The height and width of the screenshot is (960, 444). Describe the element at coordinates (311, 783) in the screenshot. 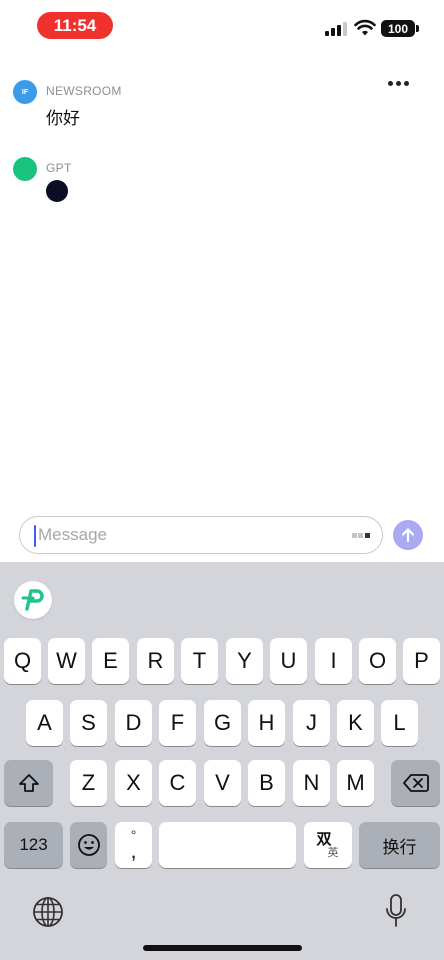

I see `key-n: N` at that location.